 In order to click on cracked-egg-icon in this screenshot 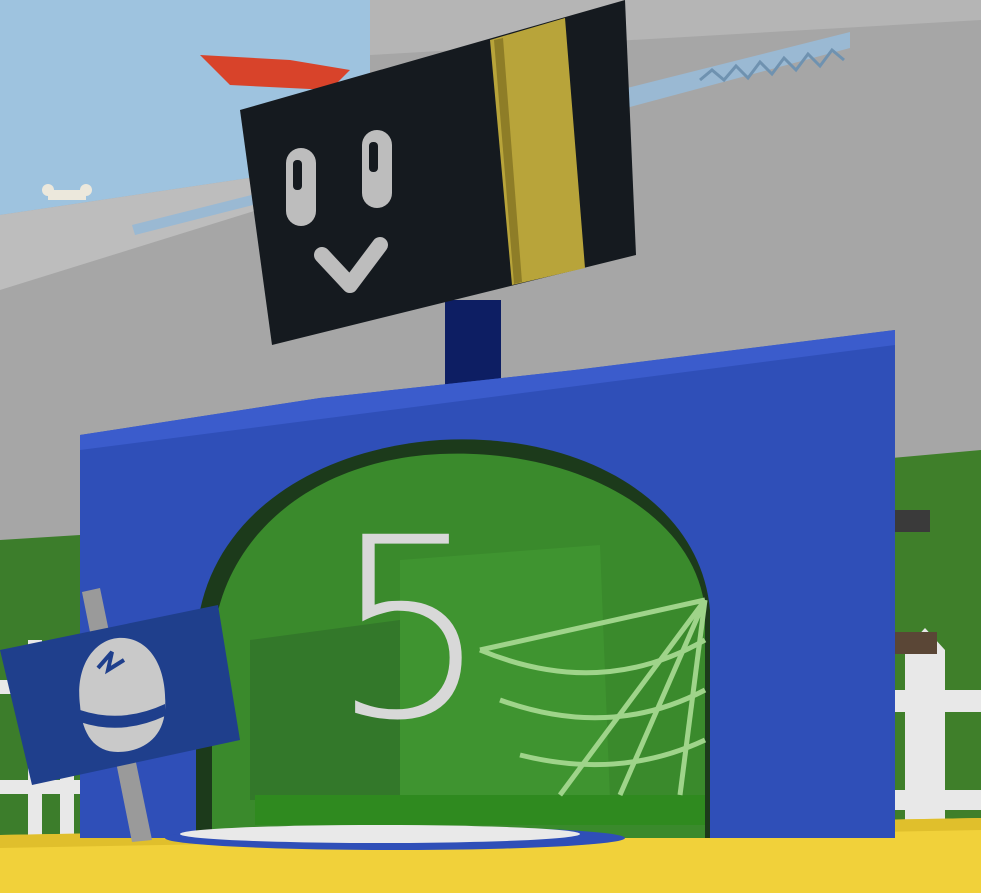, I will do `click(122, 694)`.